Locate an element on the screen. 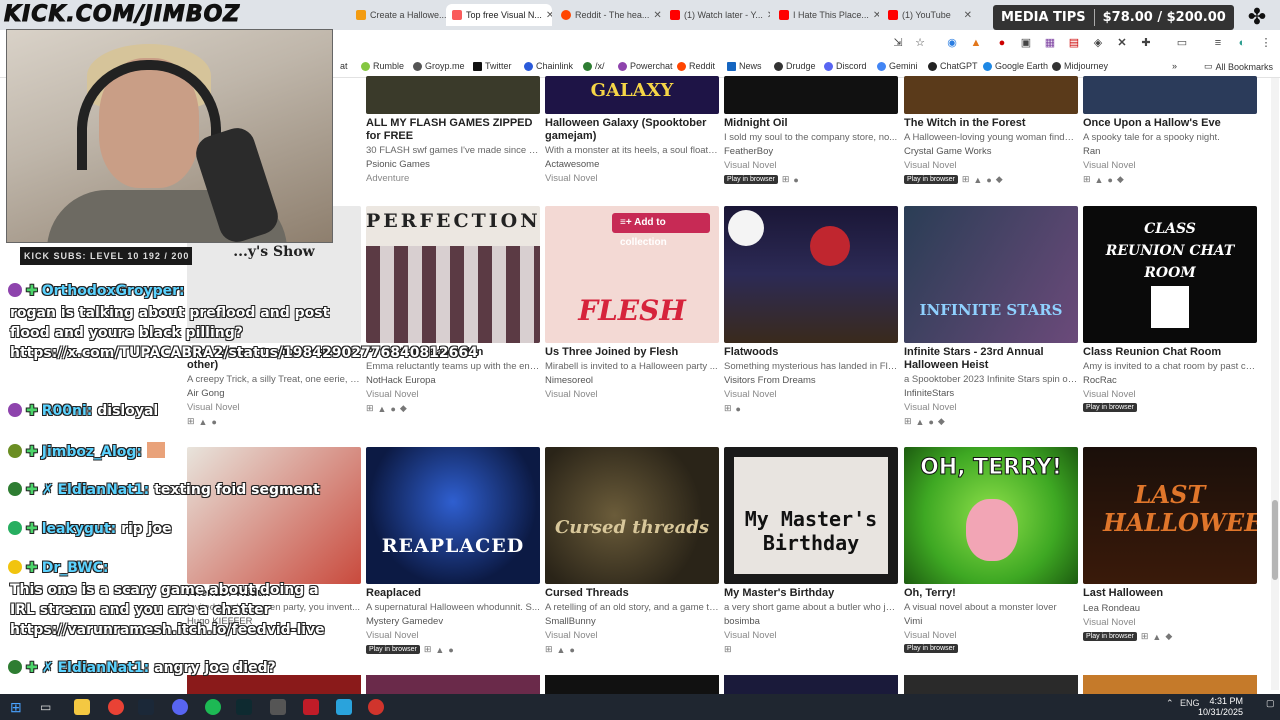 The width and height of the screenshot is (1280, 720). task-view-icon: ▭ is located at coordinates (48, 707).